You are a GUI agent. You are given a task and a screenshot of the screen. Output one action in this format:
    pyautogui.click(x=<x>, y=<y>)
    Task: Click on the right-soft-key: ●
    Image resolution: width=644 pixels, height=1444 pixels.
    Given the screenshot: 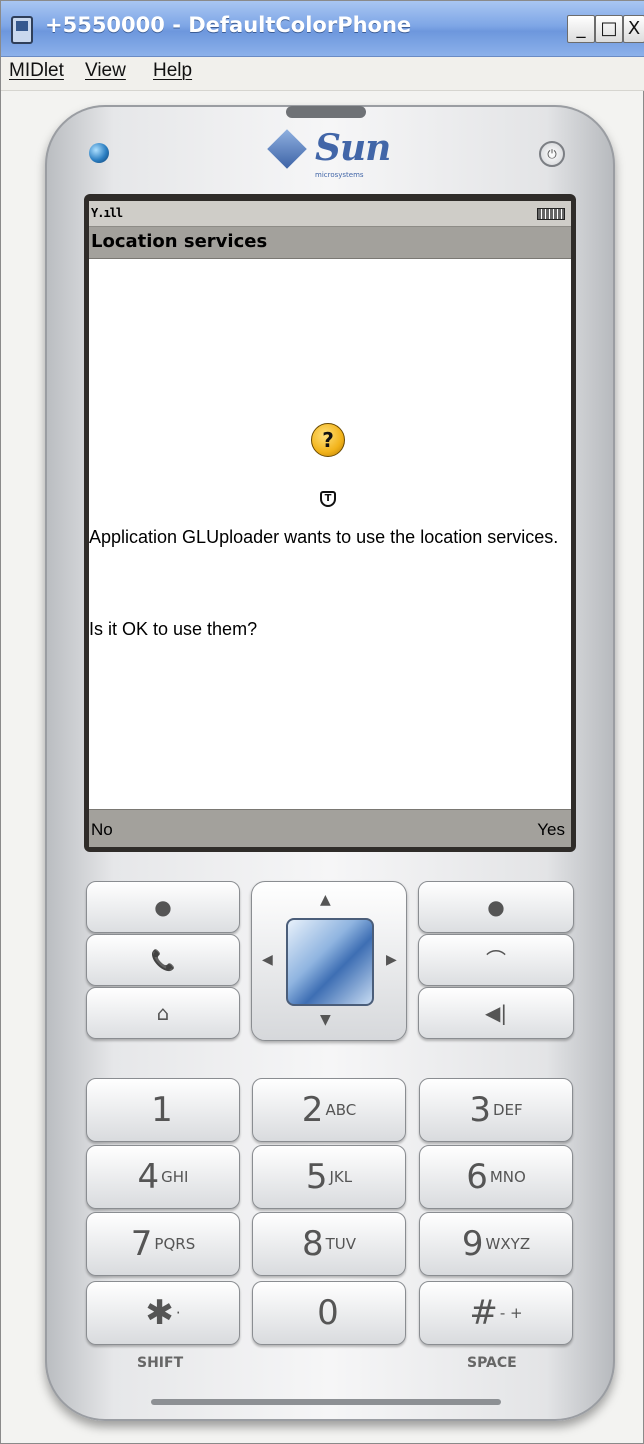 What is the action you would take?
    pyautogui.click(x=496, y=907)
    